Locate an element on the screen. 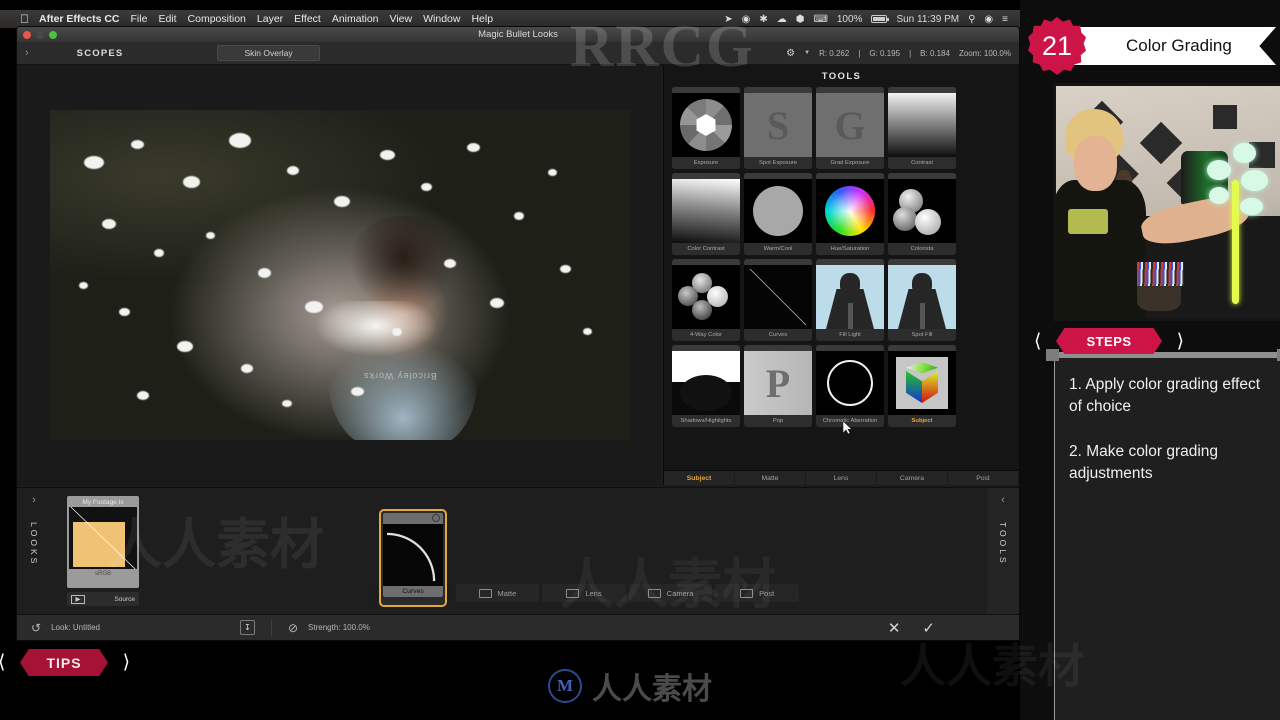 This screenshot has height=720, width=1280. location-icon: ➤ is located at coordinates (728, 19).